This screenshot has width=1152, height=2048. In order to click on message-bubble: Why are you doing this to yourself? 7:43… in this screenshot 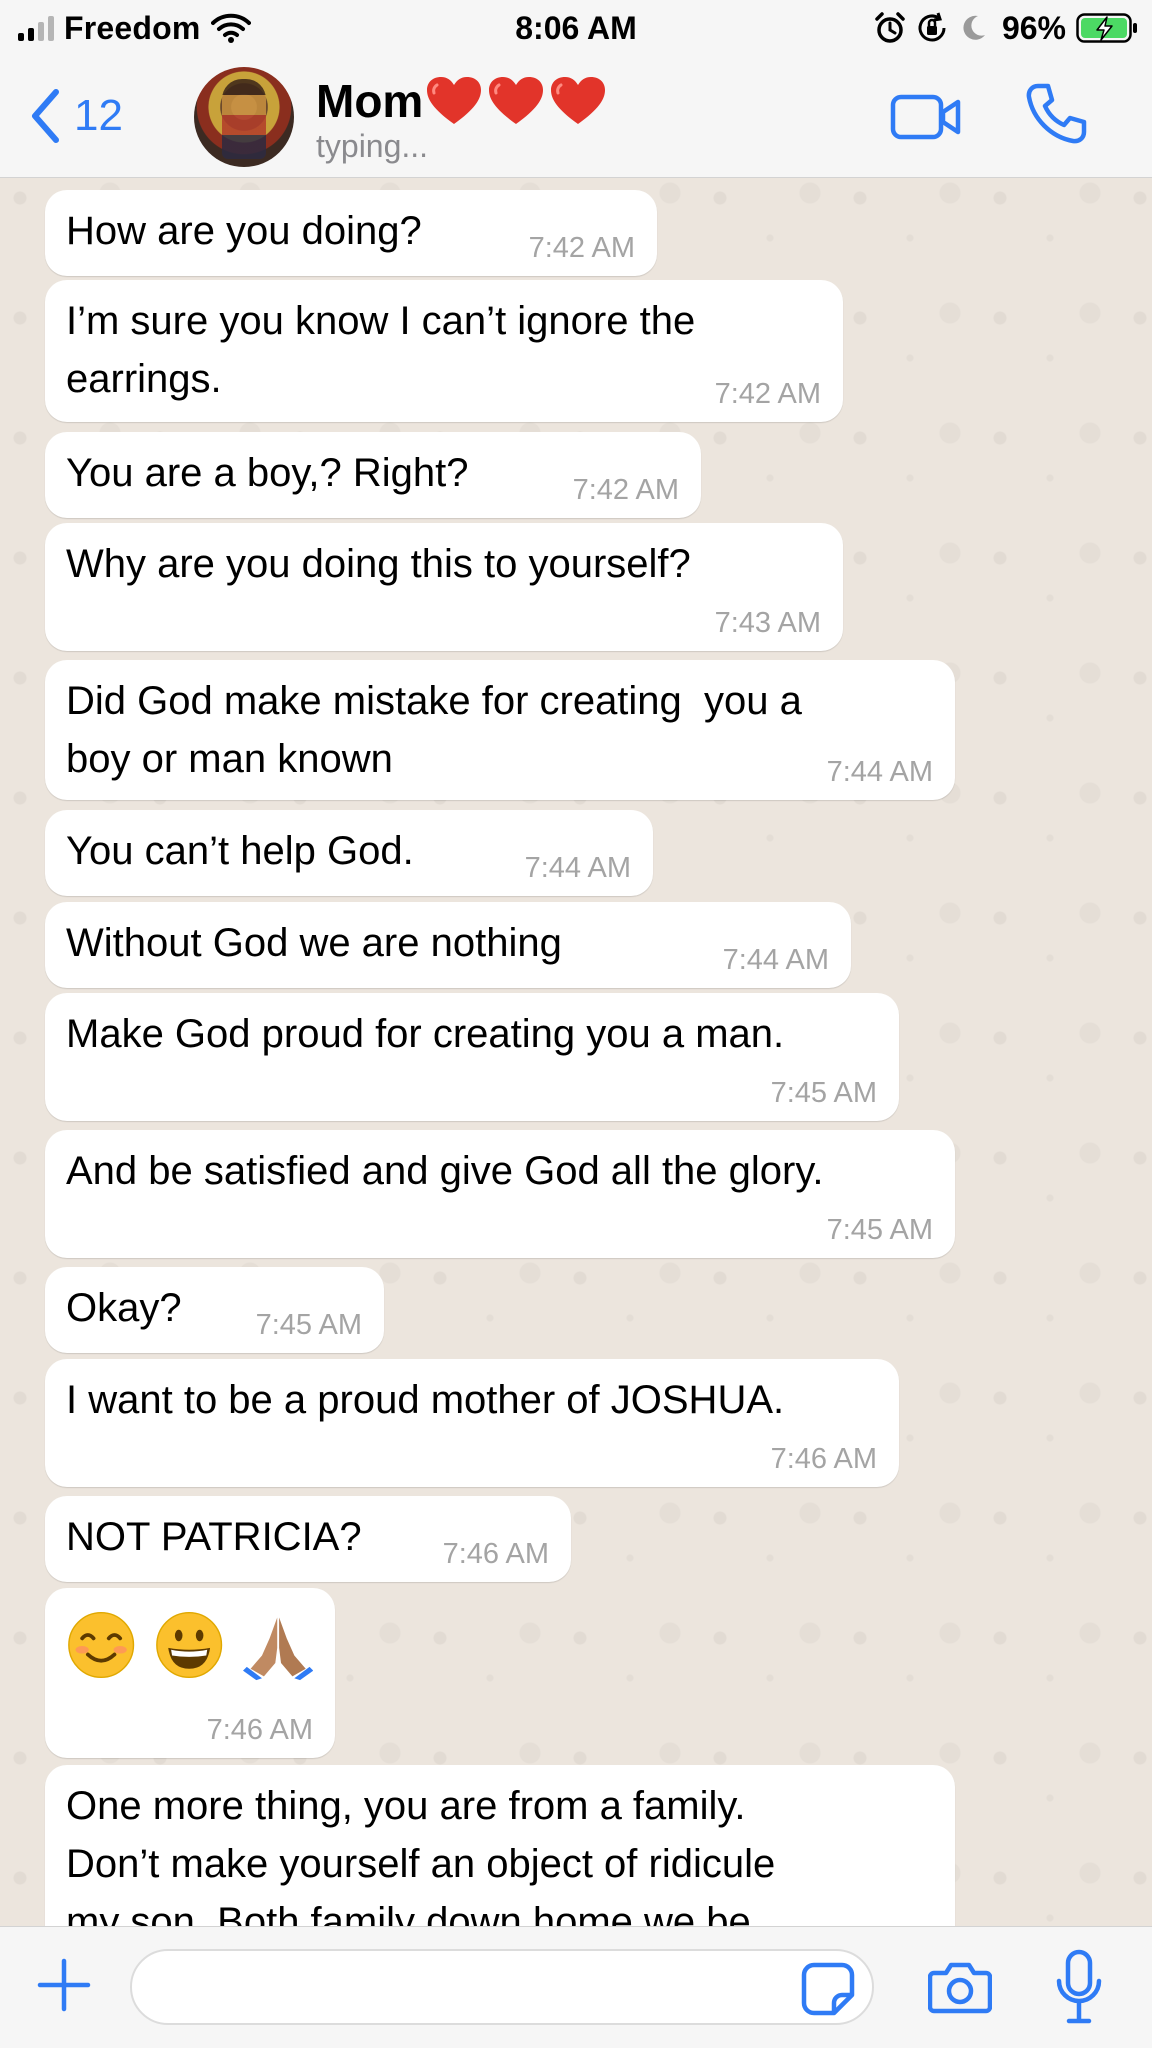, I will do `click(444, 587)`.